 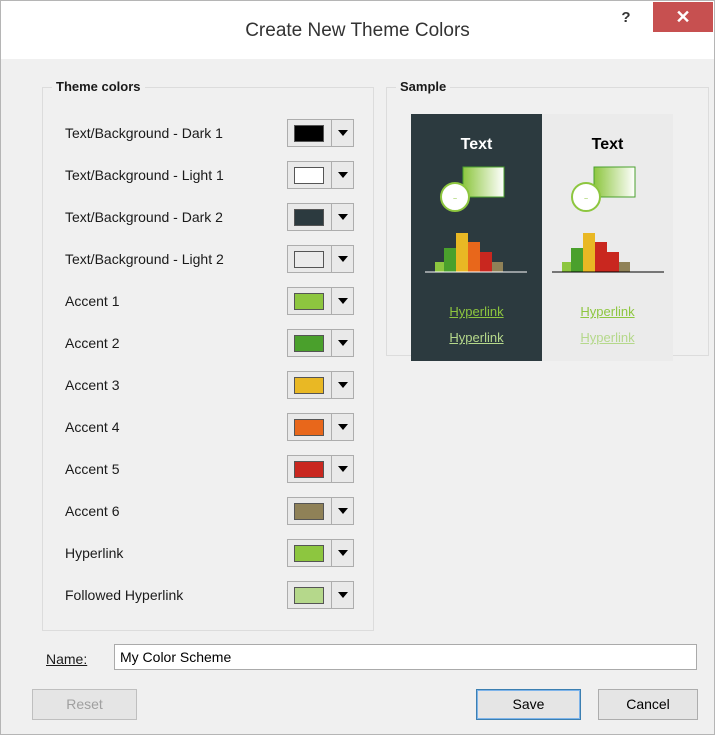 I want to click on theme-color-label: Followed Hyperlink, so click(x=124, y=595).